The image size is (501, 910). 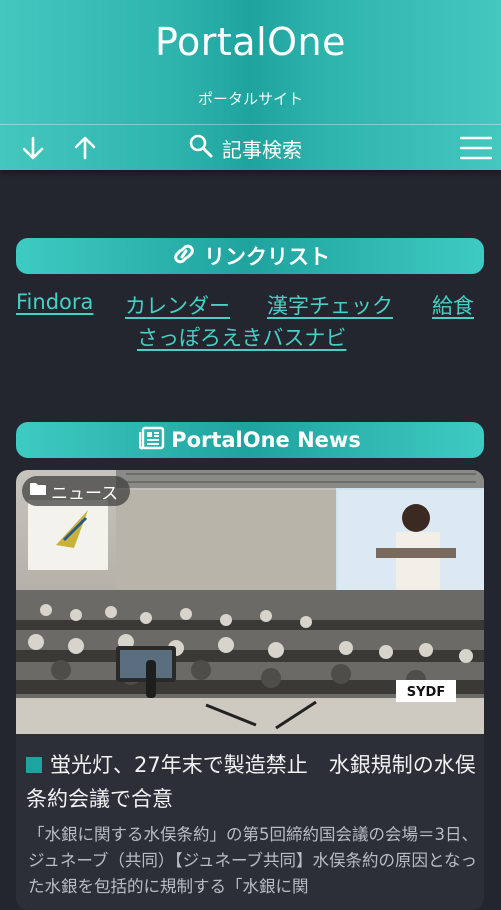 I want to click on news-heading: PortalOne News, so click(x=250, y=440).